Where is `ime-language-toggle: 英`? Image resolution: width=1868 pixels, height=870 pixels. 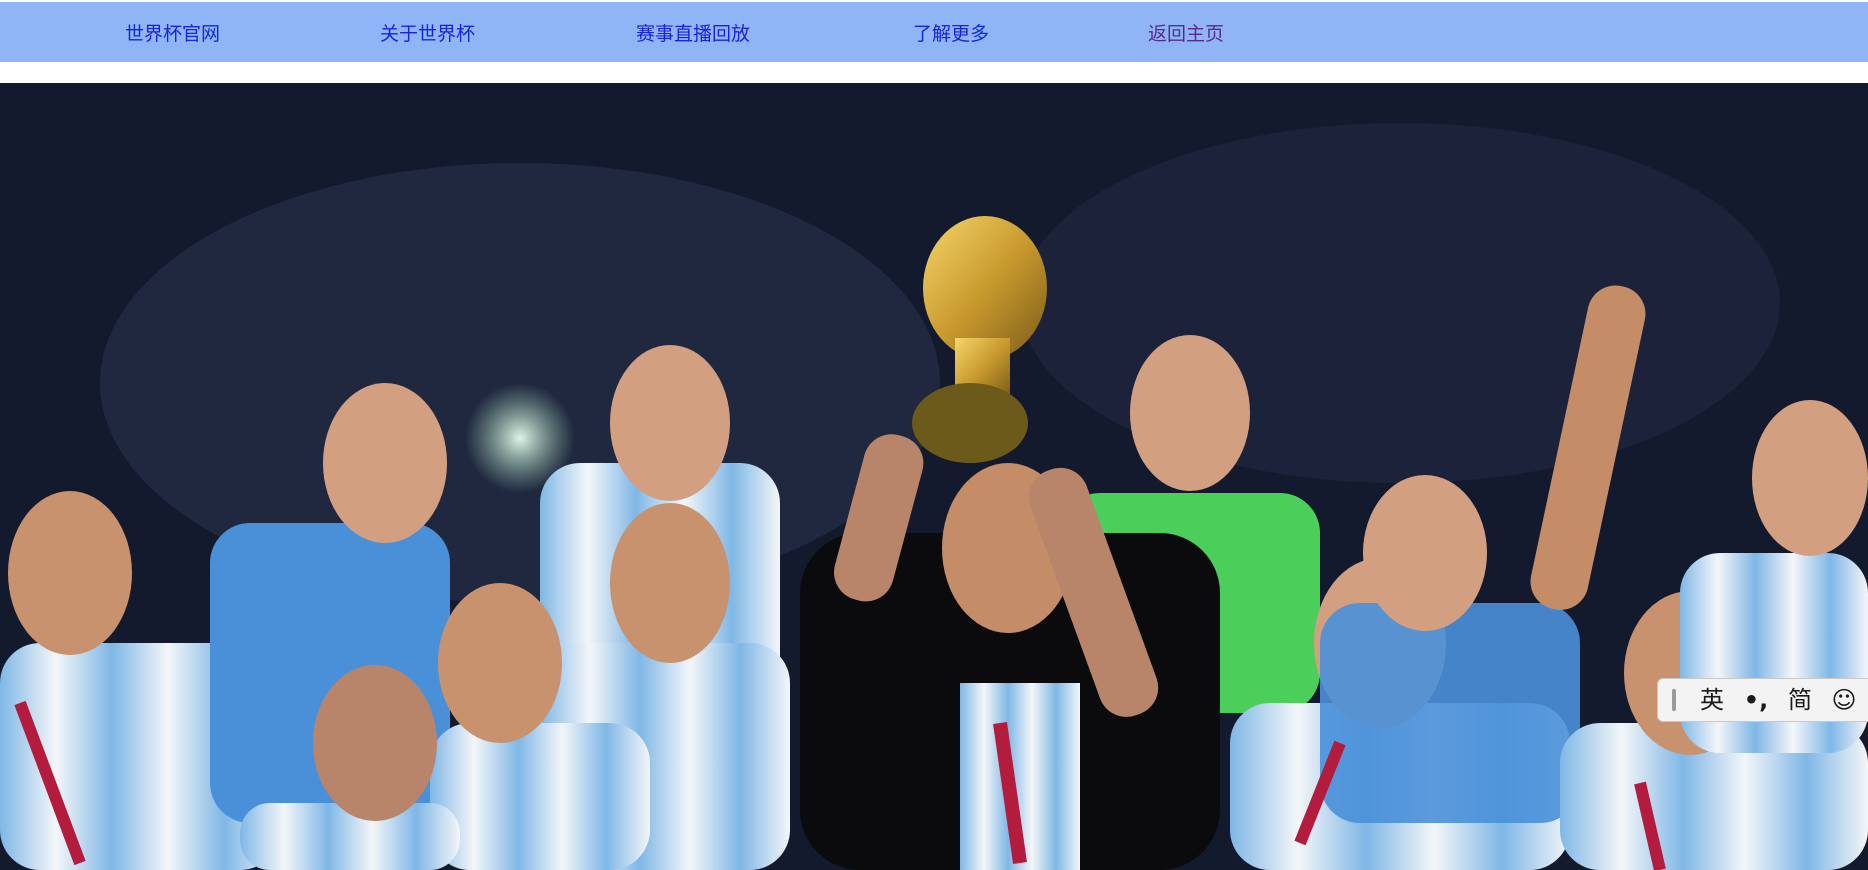
ime-language-toggle: 英 is located at coordinates (1712, 700).